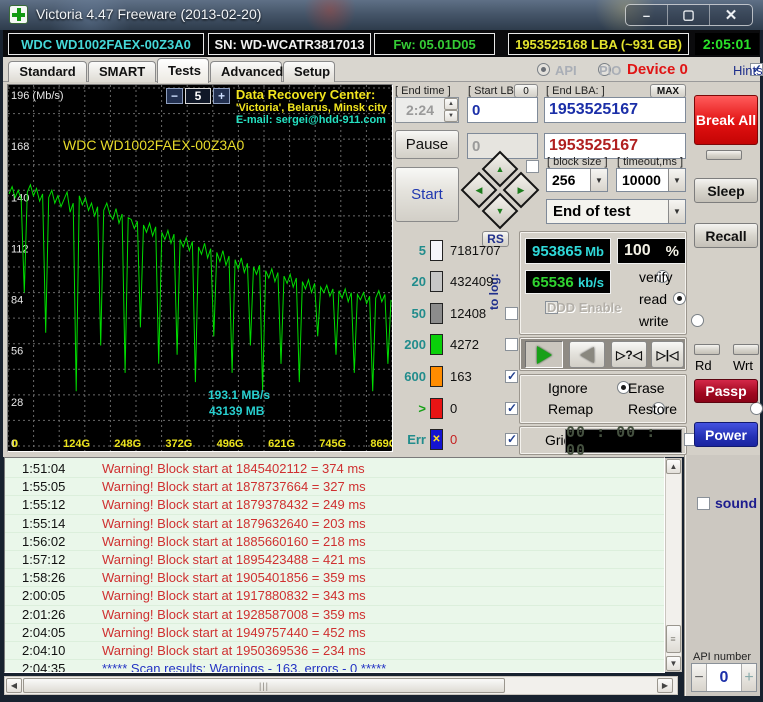 The image size is (763, 702). I want to click on close-button: ✕, so click(731, 15).